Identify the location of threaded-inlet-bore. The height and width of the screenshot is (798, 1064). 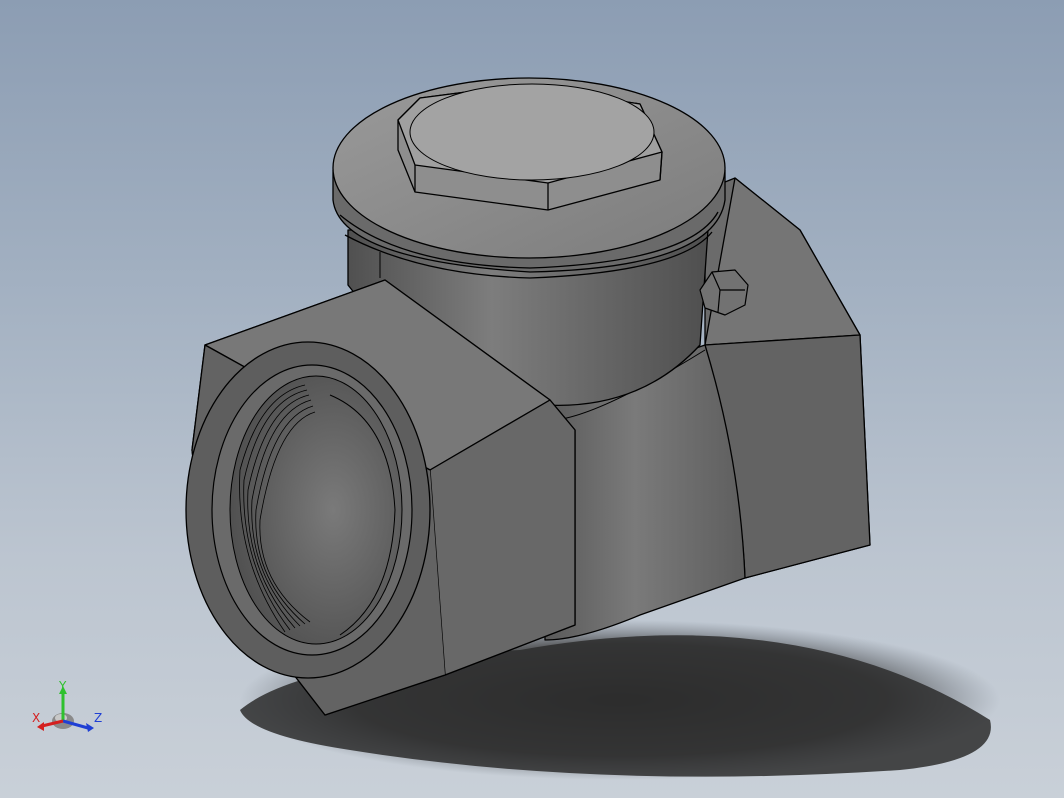
(308, 510).